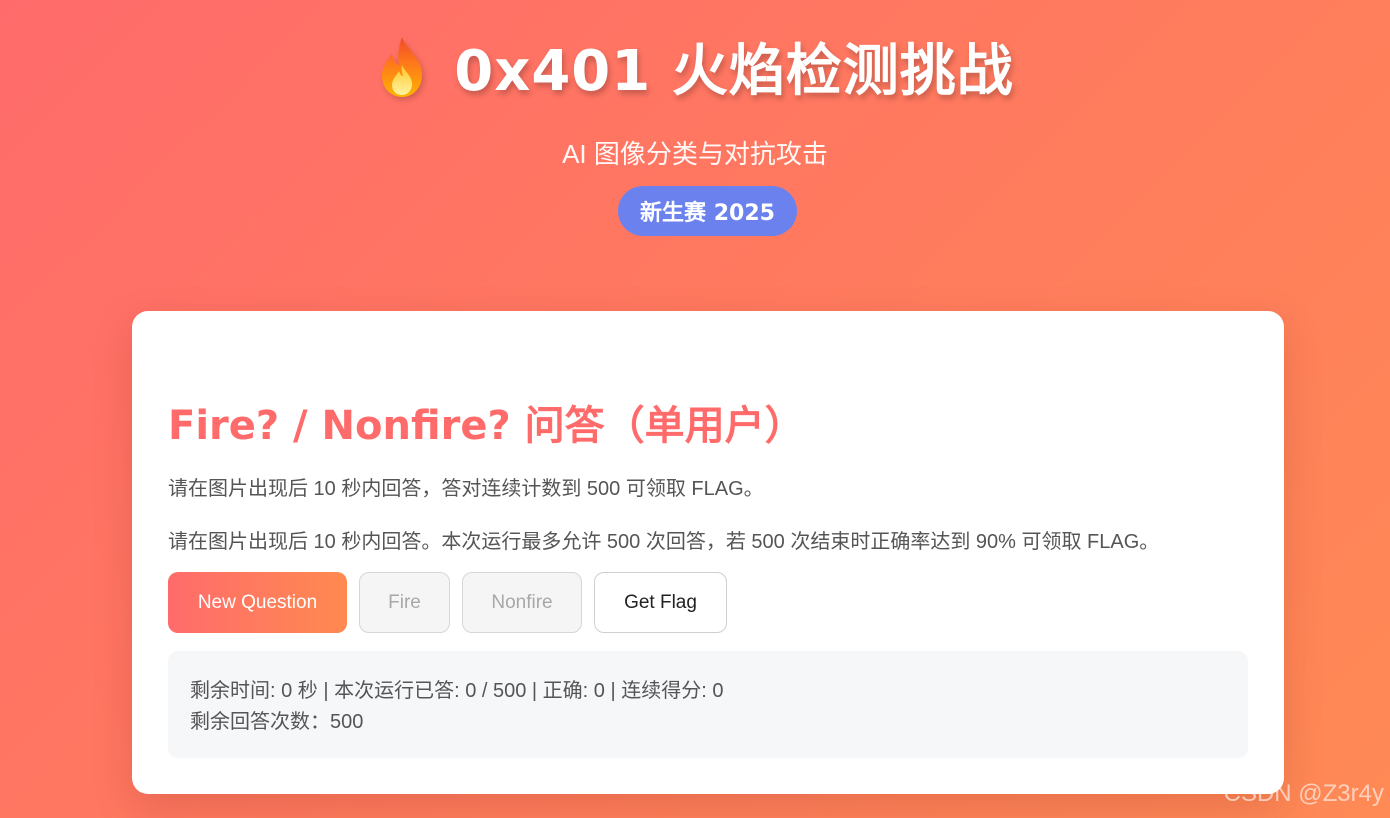 This screenshot has height=818, width=1390. I want to click on new-question-button: New Question, so click(257, 602).